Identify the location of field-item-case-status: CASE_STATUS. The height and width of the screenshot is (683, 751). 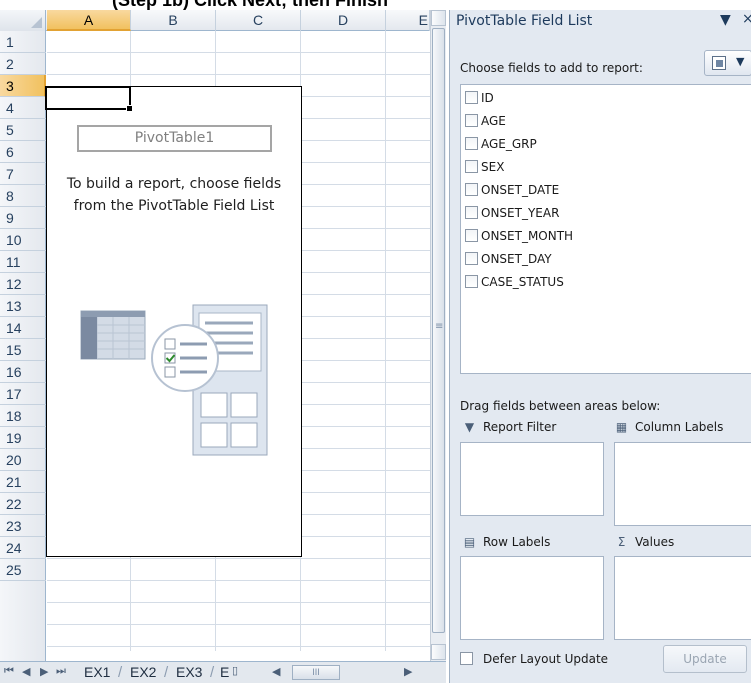
(514, 283).